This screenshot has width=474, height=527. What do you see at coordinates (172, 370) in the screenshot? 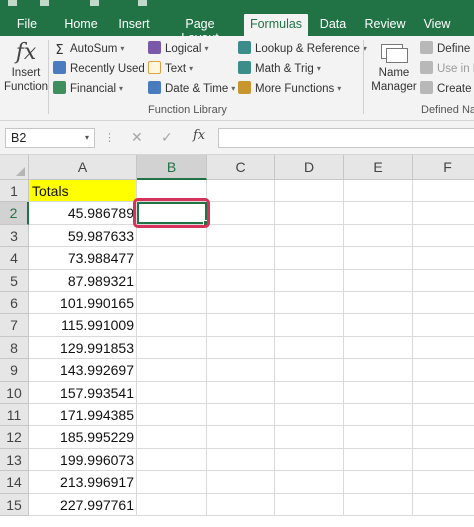
I see `cell-b9` at bounding box center [172, 370].